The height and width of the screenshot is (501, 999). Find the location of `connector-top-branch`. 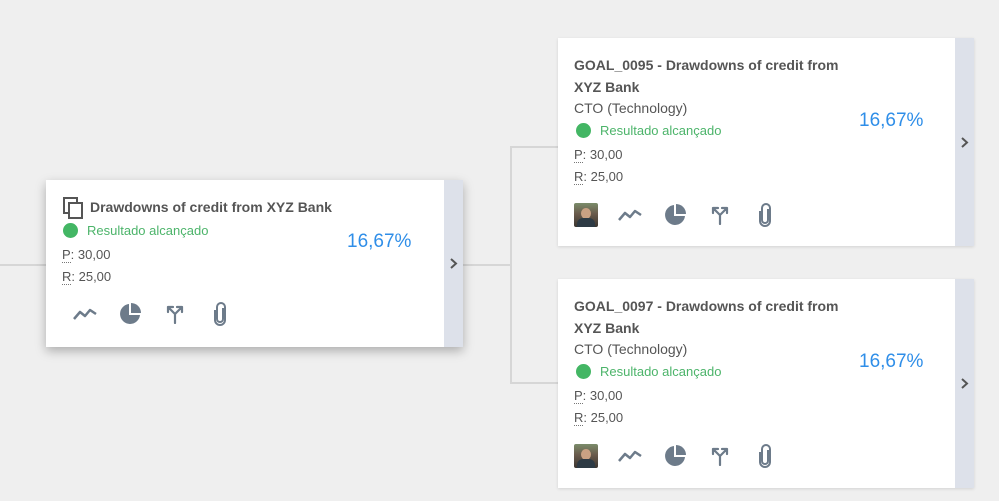

connector-top-branch is located at coordinates (534, 147).